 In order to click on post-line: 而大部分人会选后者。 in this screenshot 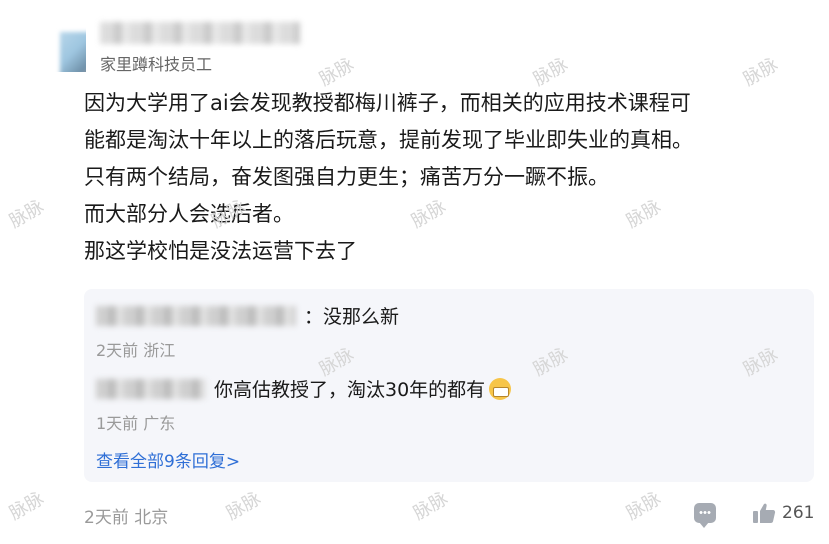, I will do `click(189, 214)`.